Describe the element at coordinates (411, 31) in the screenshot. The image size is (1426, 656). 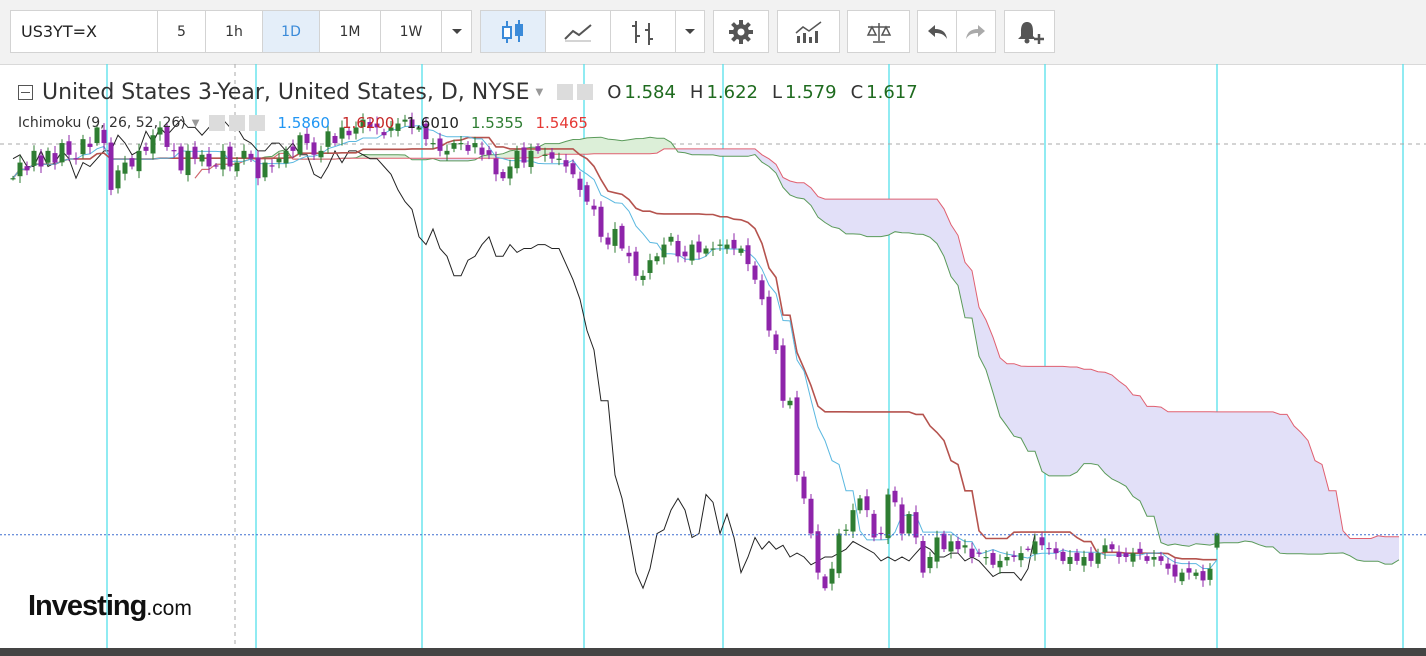
I see `interval-1w-button: 1W` at that location.